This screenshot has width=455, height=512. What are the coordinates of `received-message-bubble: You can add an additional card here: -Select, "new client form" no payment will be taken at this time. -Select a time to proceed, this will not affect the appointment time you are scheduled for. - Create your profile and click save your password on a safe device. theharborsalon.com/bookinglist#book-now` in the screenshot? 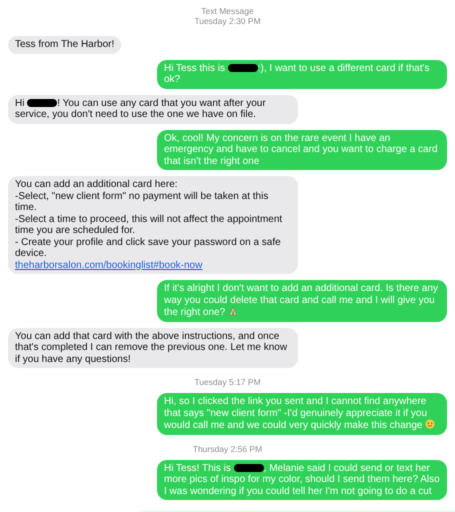 It's located at (153, 225).